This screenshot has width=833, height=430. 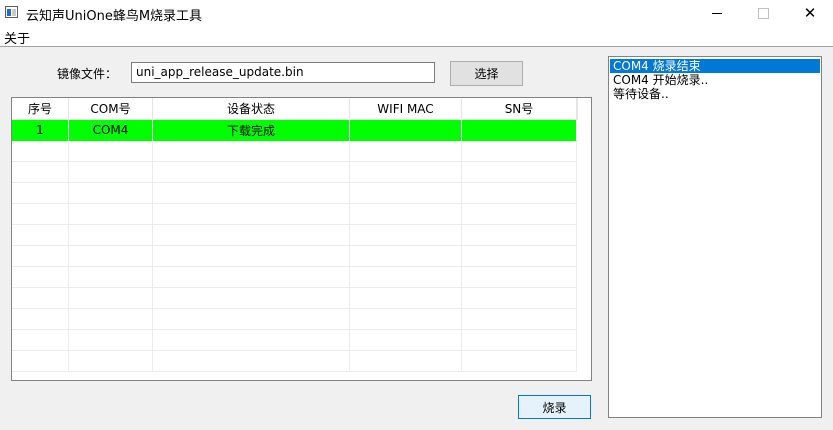 I want to click on log-line: COM4 开始烧录.., so click(x=715, y=80).